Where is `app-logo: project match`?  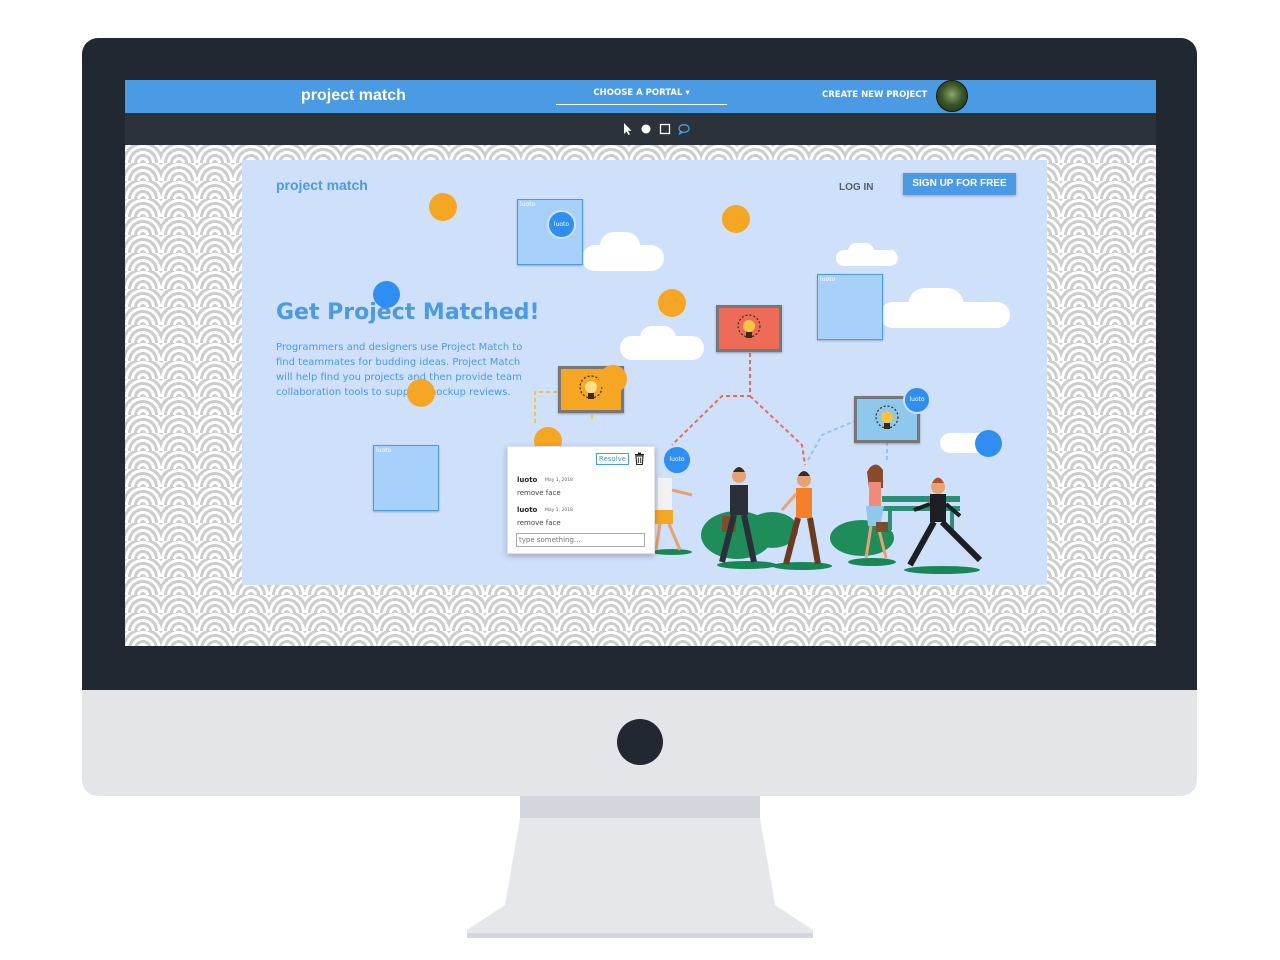
app-logo: project match is located at coordinates (353, 96).